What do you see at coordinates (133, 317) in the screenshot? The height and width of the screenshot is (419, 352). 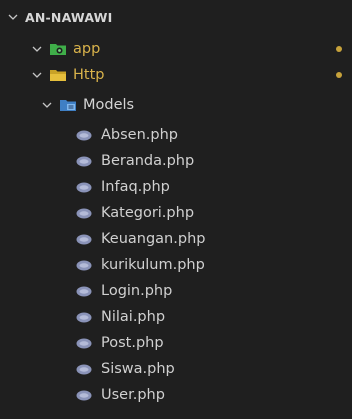 I see `file-label: Nilai.php` at bounding box center [133, 317].